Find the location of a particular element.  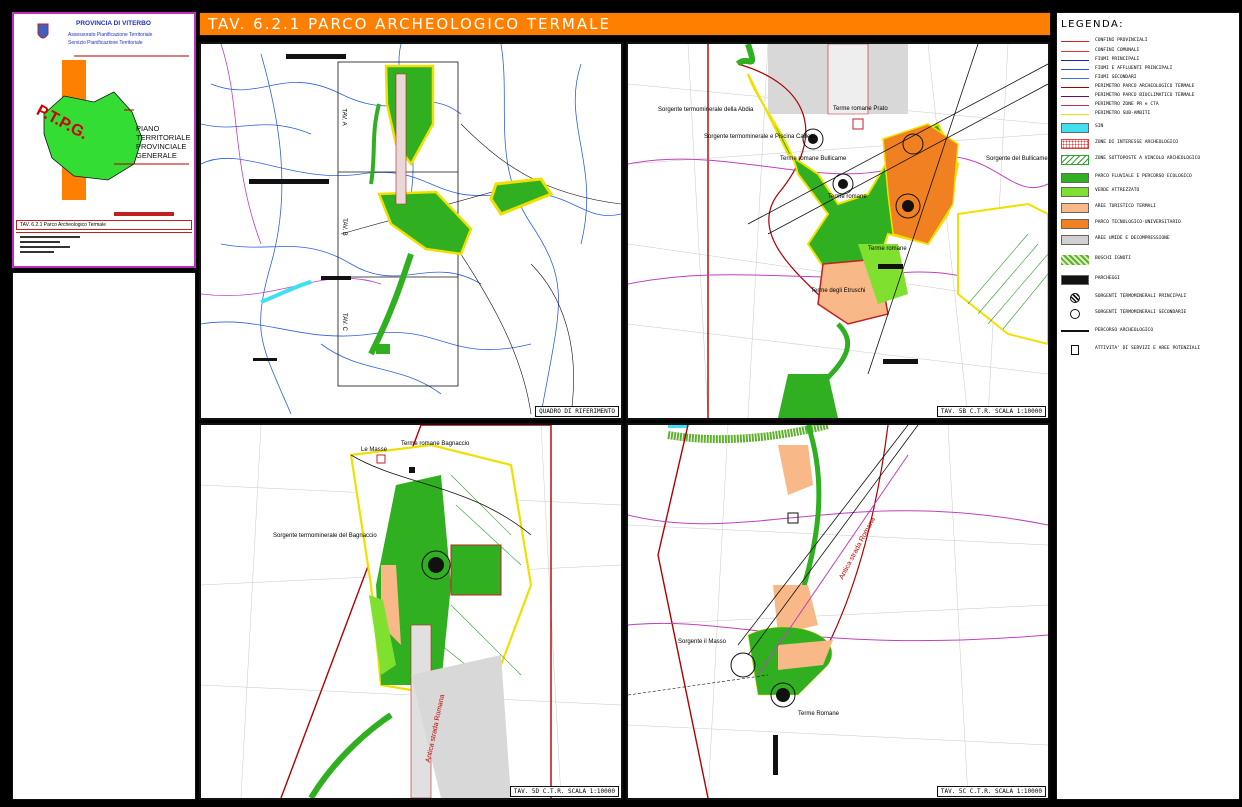

legend-label: PERIMETRO SUB-AMBITI is located at coordinates (1123, 113).